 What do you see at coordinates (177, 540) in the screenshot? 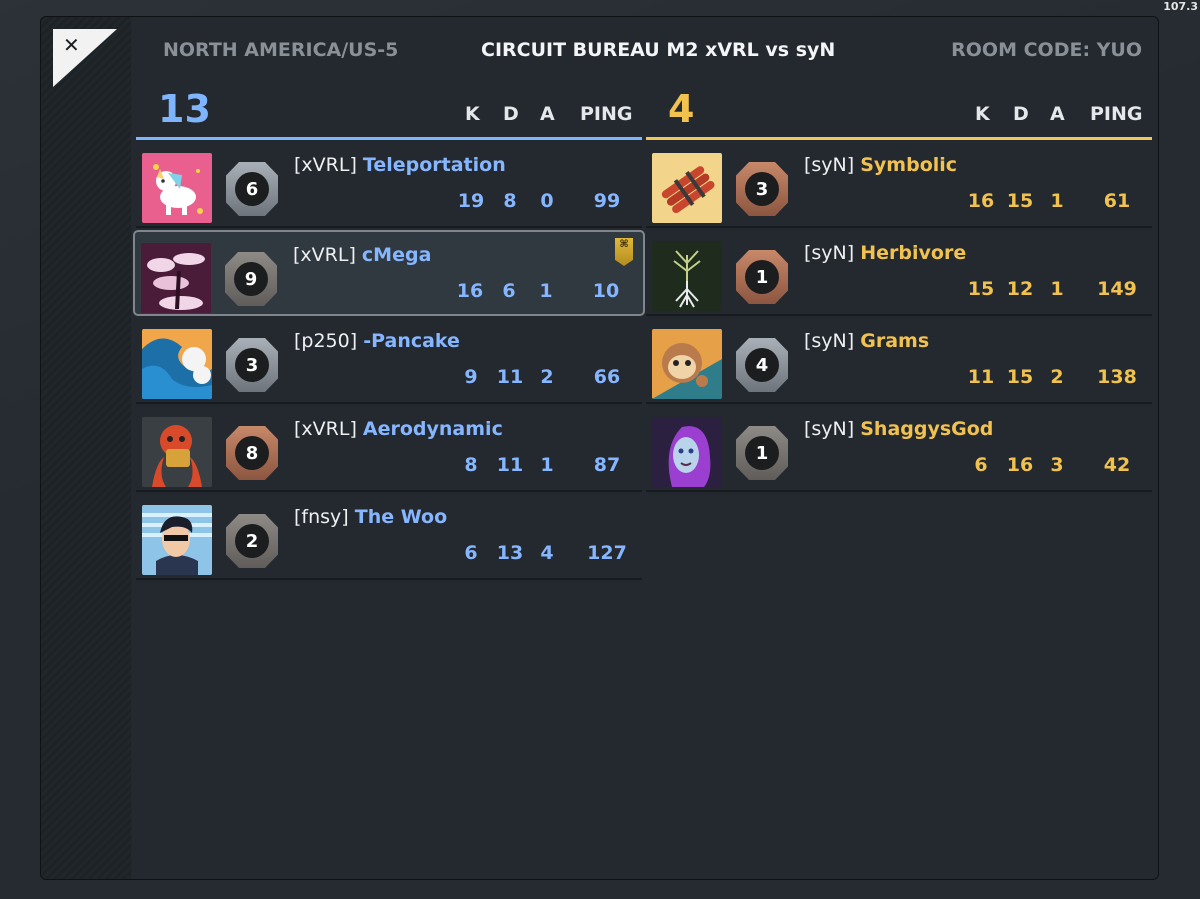
I see `sunglasses-man-avatar-icon` at bounding box center [177, 540].